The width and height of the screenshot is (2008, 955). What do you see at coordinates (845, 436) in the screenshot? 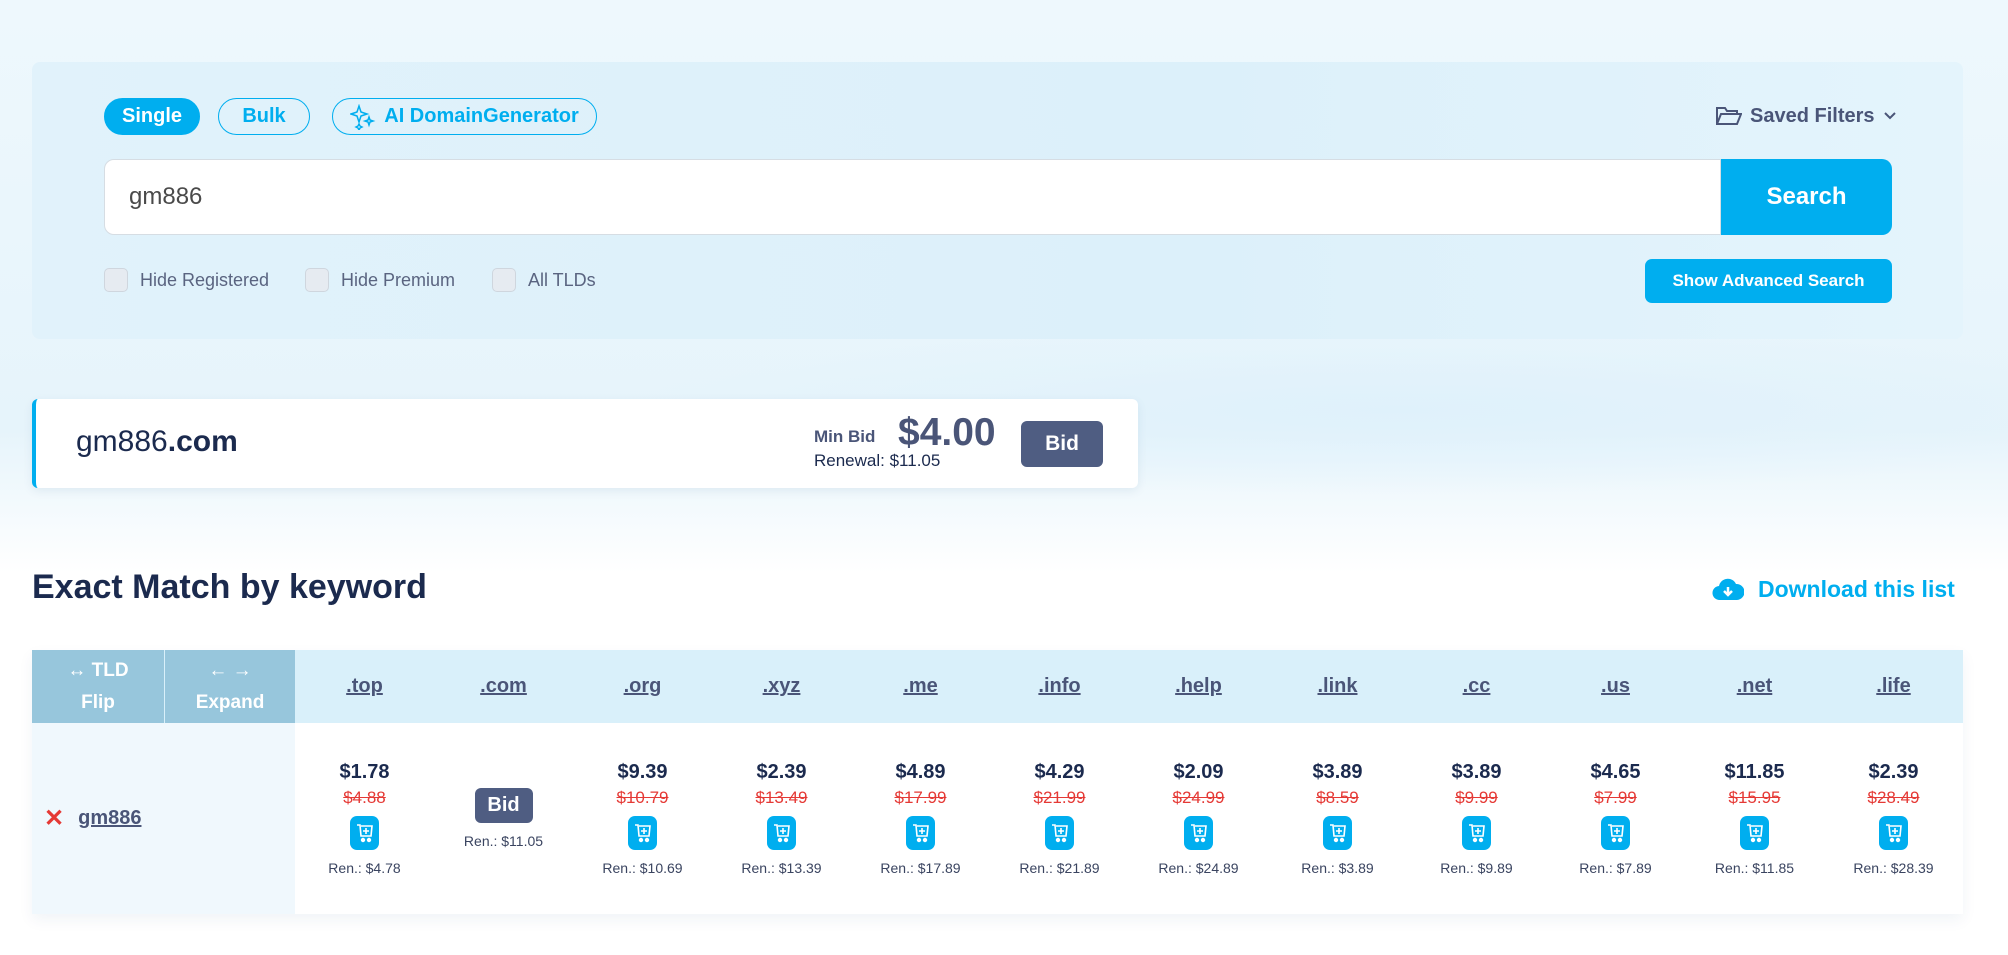
I see `min-bid-label: Min Bid` at bounding box center [845, 436].